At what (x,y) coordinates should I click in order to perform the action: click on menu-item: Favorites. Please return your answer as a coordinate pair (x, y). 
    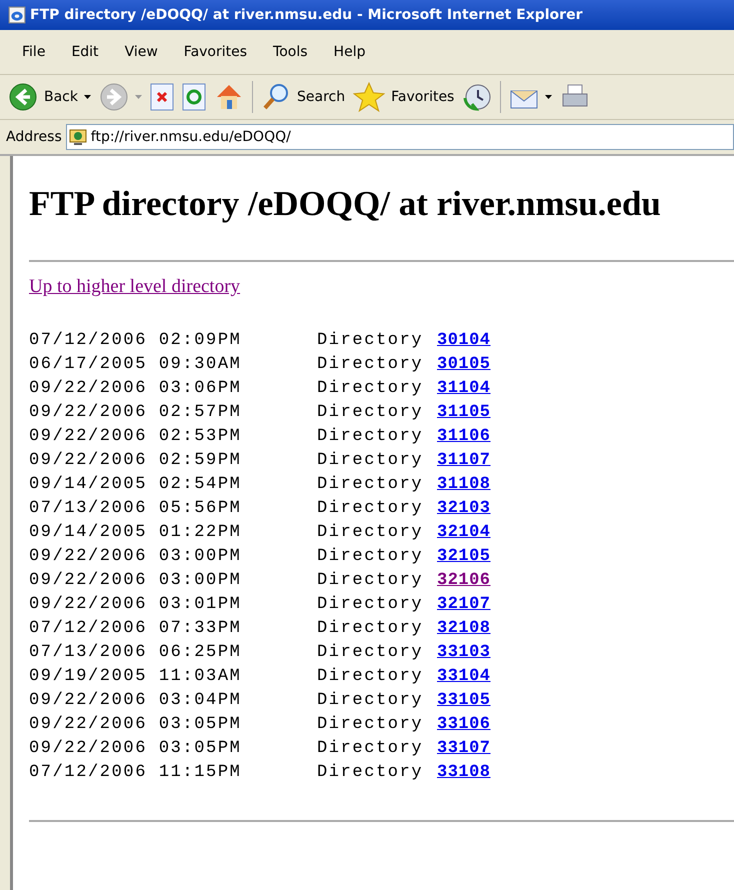
    Looking at the image, I should click on (217, 52).